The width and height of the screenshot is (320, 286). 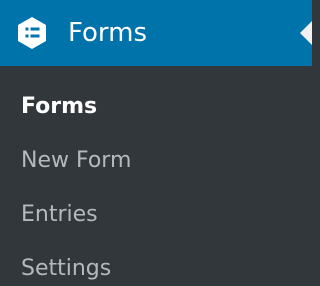 I want to click on forms-list-icon, so click(x=32, y=33).